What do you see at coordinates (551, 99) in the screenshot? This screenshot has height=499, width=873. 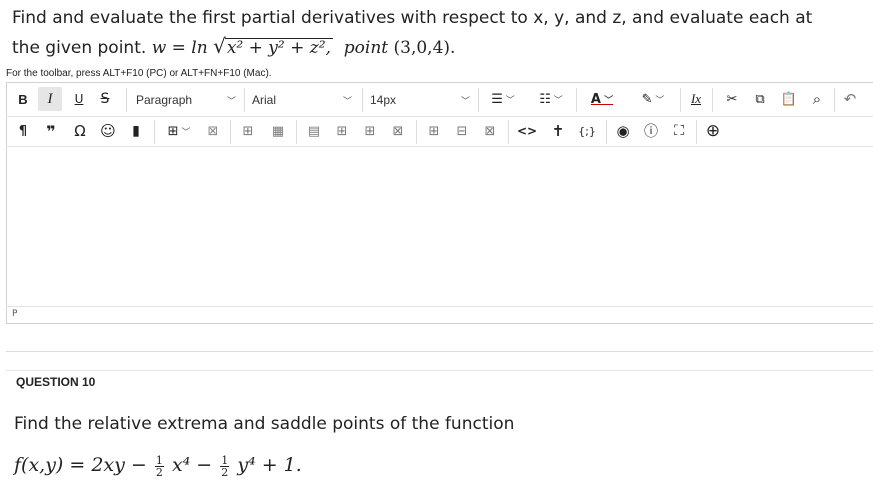 I see `numbered-list-icon: ☷ ﹀` at bounding box center [551, 99].